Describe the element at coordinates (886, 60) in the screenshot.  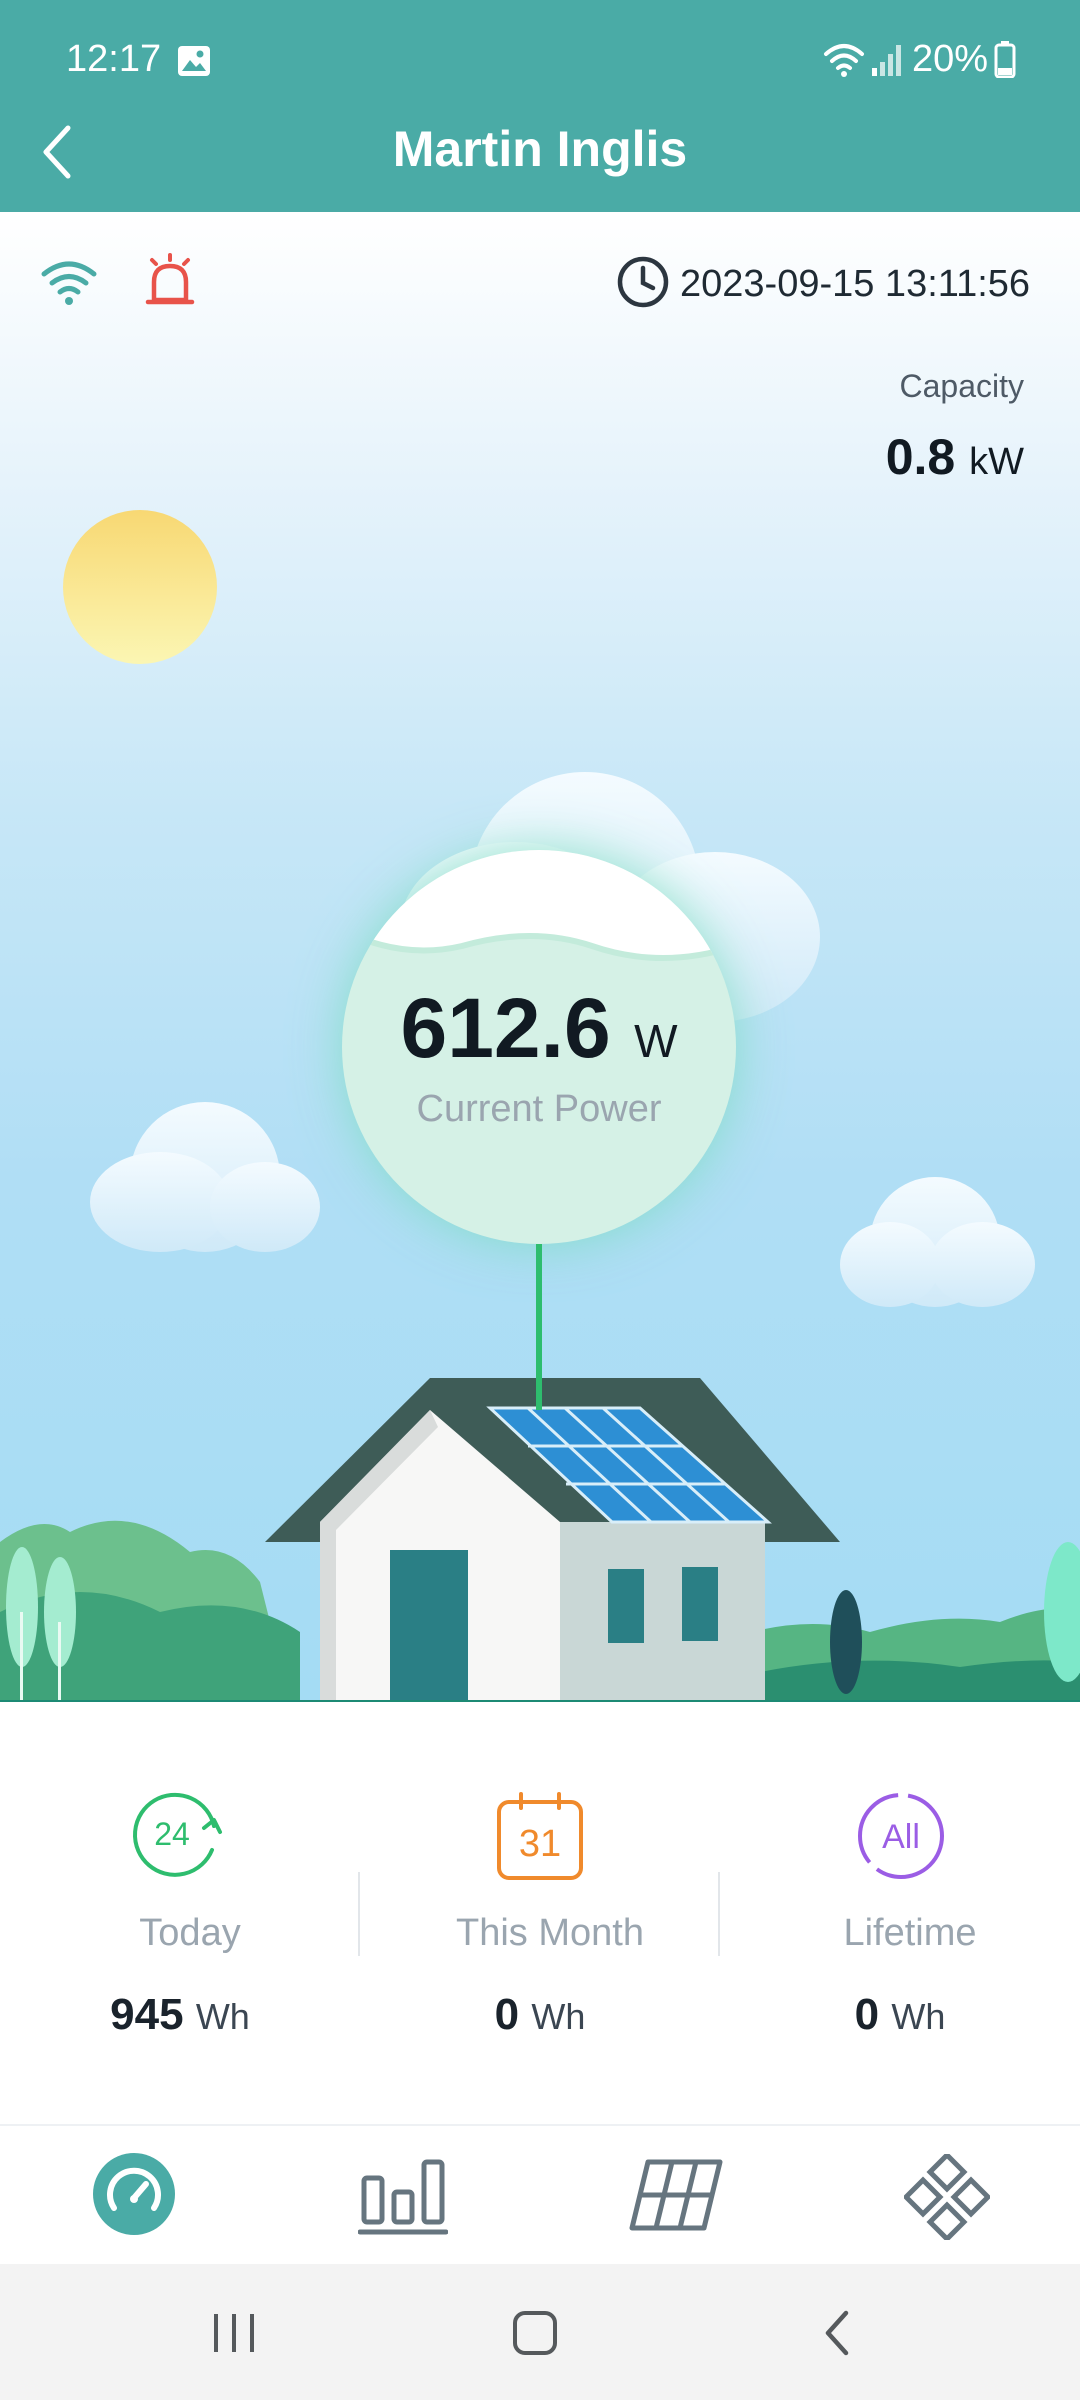
I see `signal-icon` at that location.